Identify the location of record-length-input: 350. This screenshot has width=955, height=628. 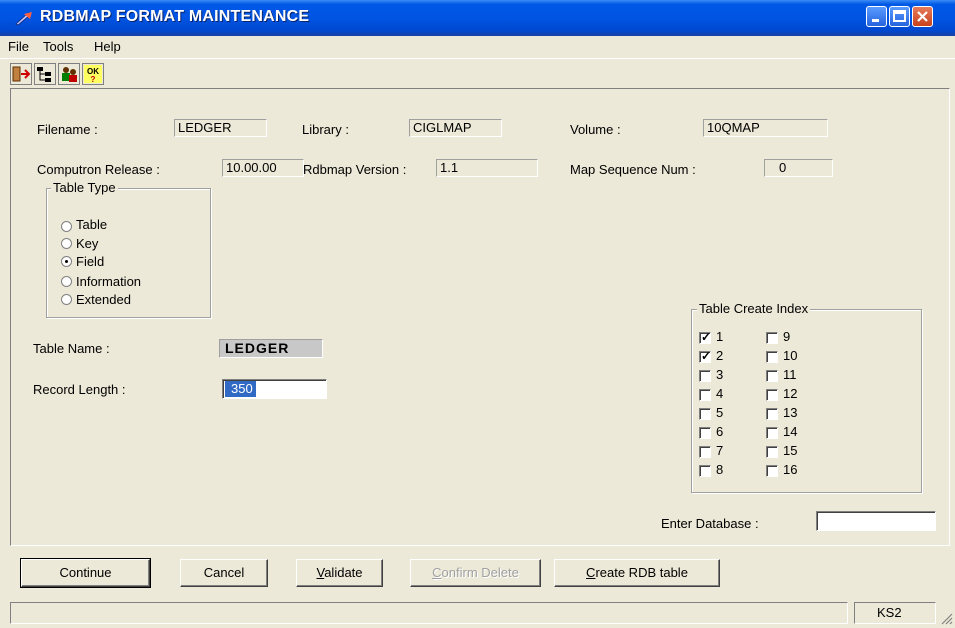
(274, 389).